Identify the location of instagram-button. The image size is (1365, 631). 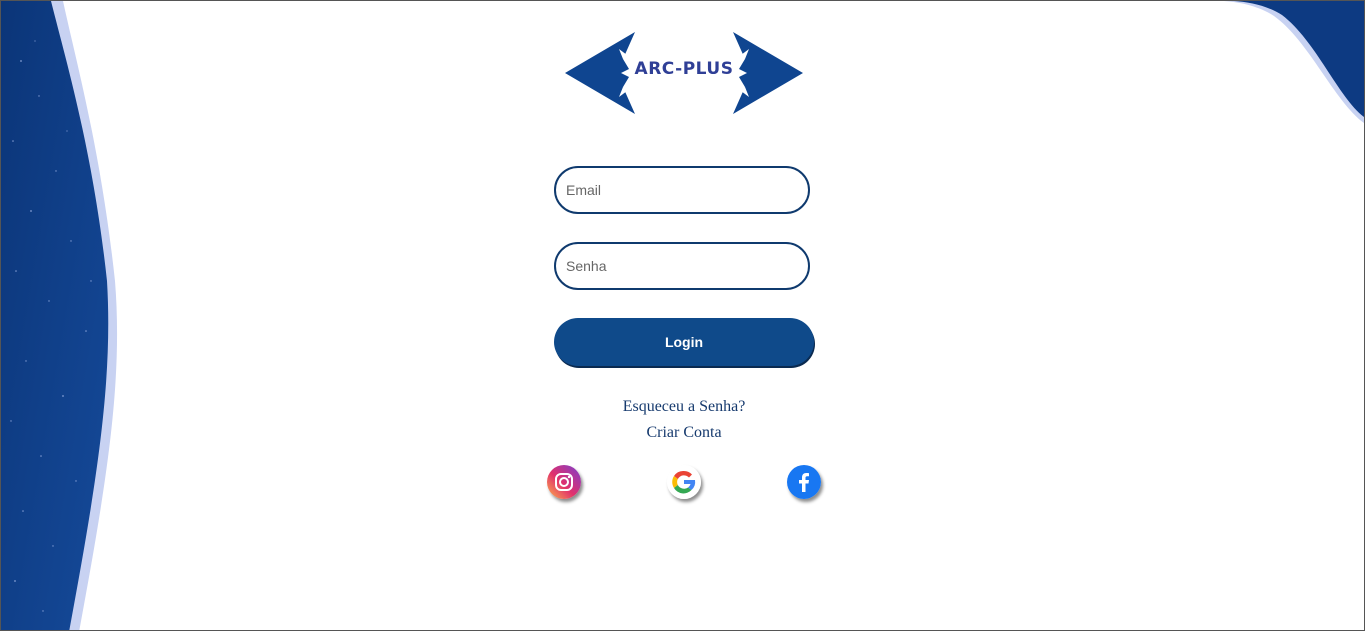
(564, 482).